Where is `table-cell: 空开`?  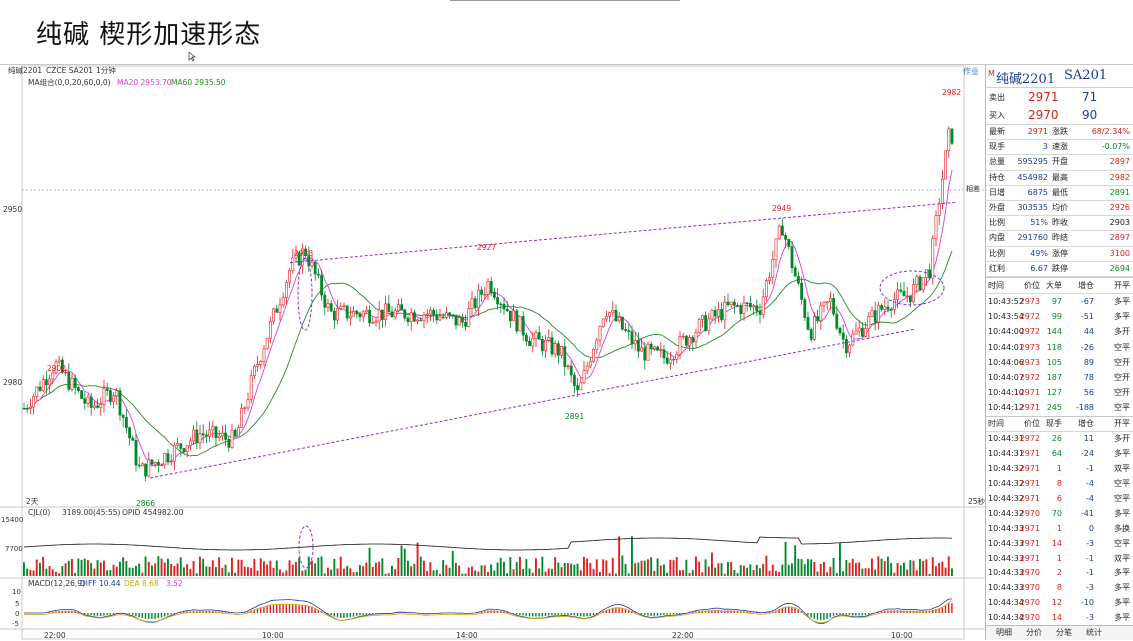 table-cell: 空开 is located at coordinates (1122, 362).